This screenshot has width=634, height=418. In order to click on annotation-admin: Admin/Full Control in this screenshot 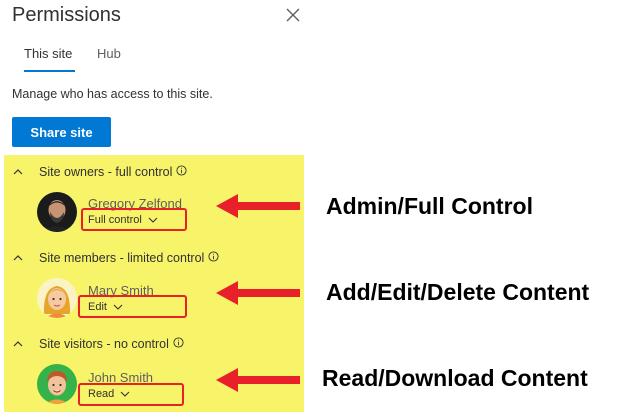, I will do `click(429, 206)`.